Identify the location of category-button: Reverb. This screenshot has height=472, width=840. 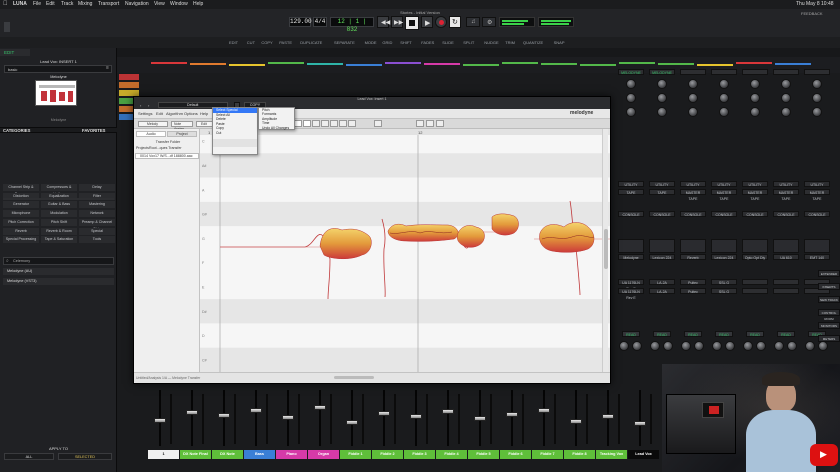
(21, 231).